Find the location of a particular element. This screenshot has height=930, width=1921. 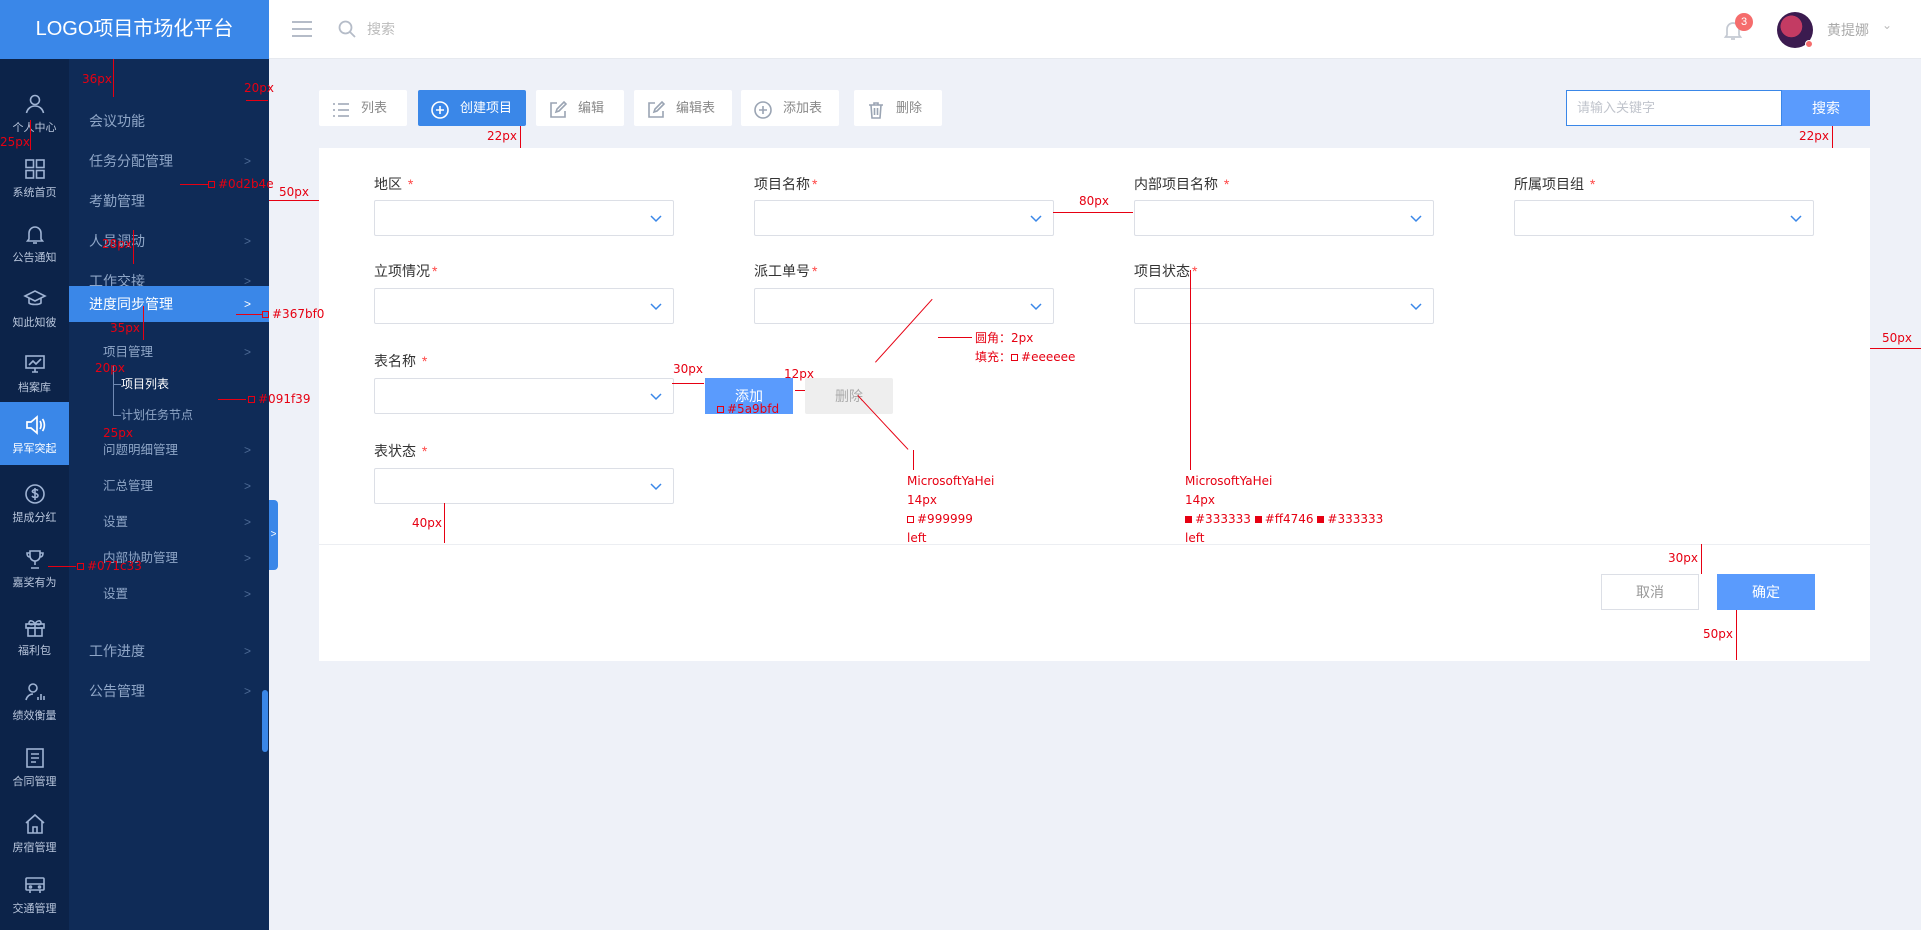

approval-select is located at coordinates (524, 306).